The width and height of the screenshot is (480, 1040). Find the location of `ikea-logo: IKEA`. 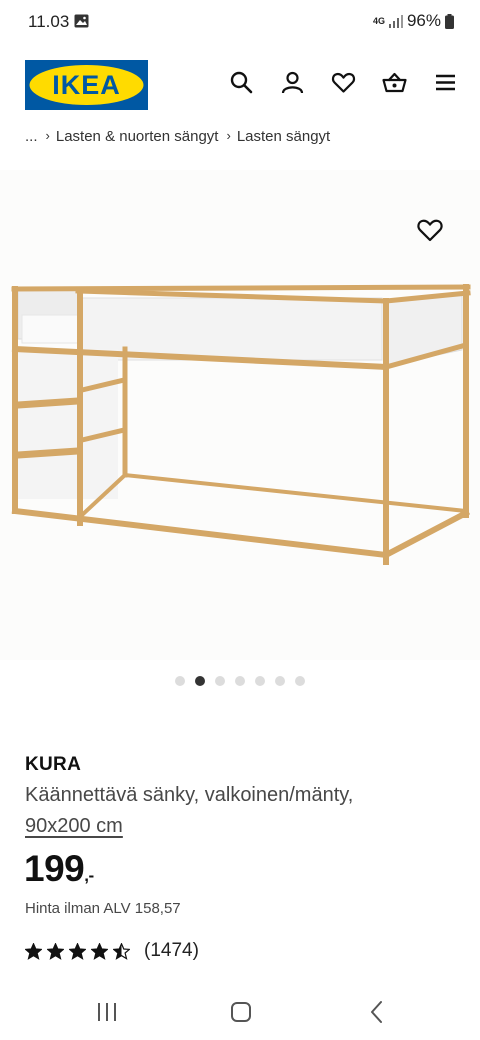

ikea-logo: IKEA is located at coordinates (86, 85).